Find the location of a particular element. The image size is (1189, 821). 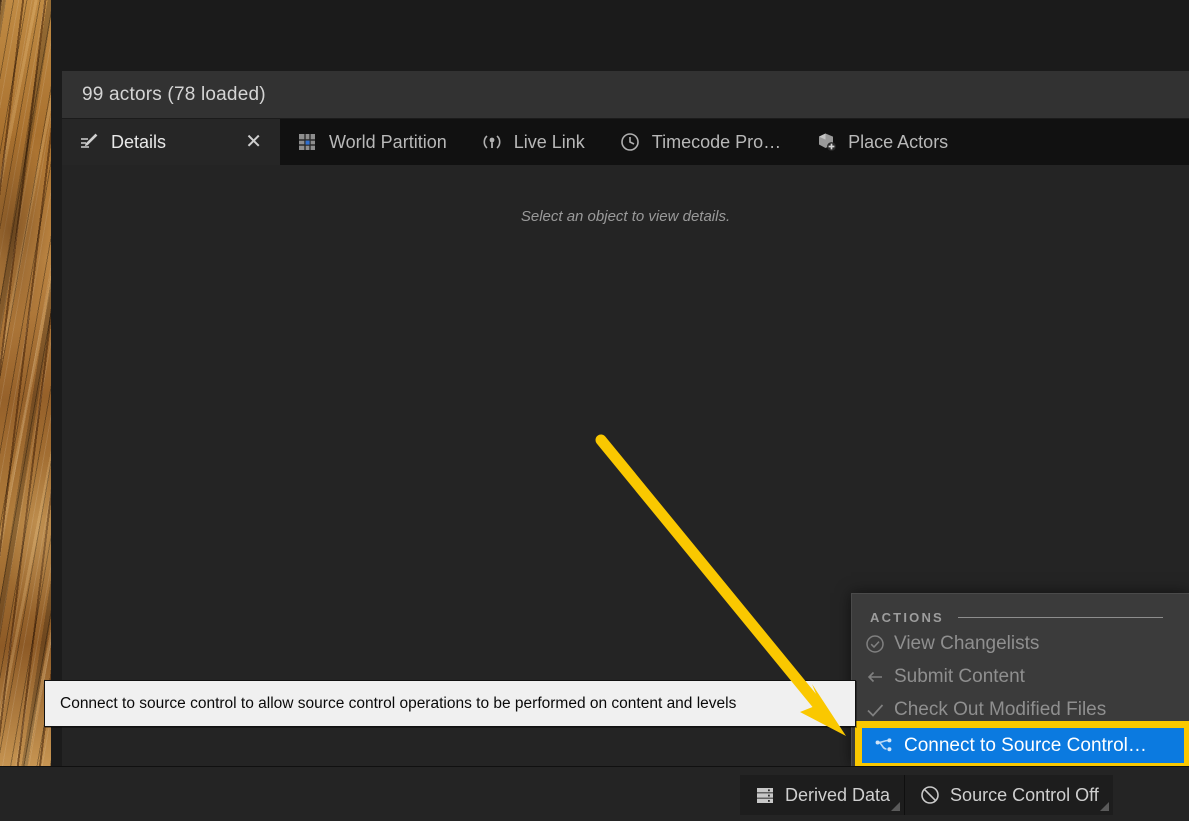

arrow-left-icon is located at coordinates (875, 677).